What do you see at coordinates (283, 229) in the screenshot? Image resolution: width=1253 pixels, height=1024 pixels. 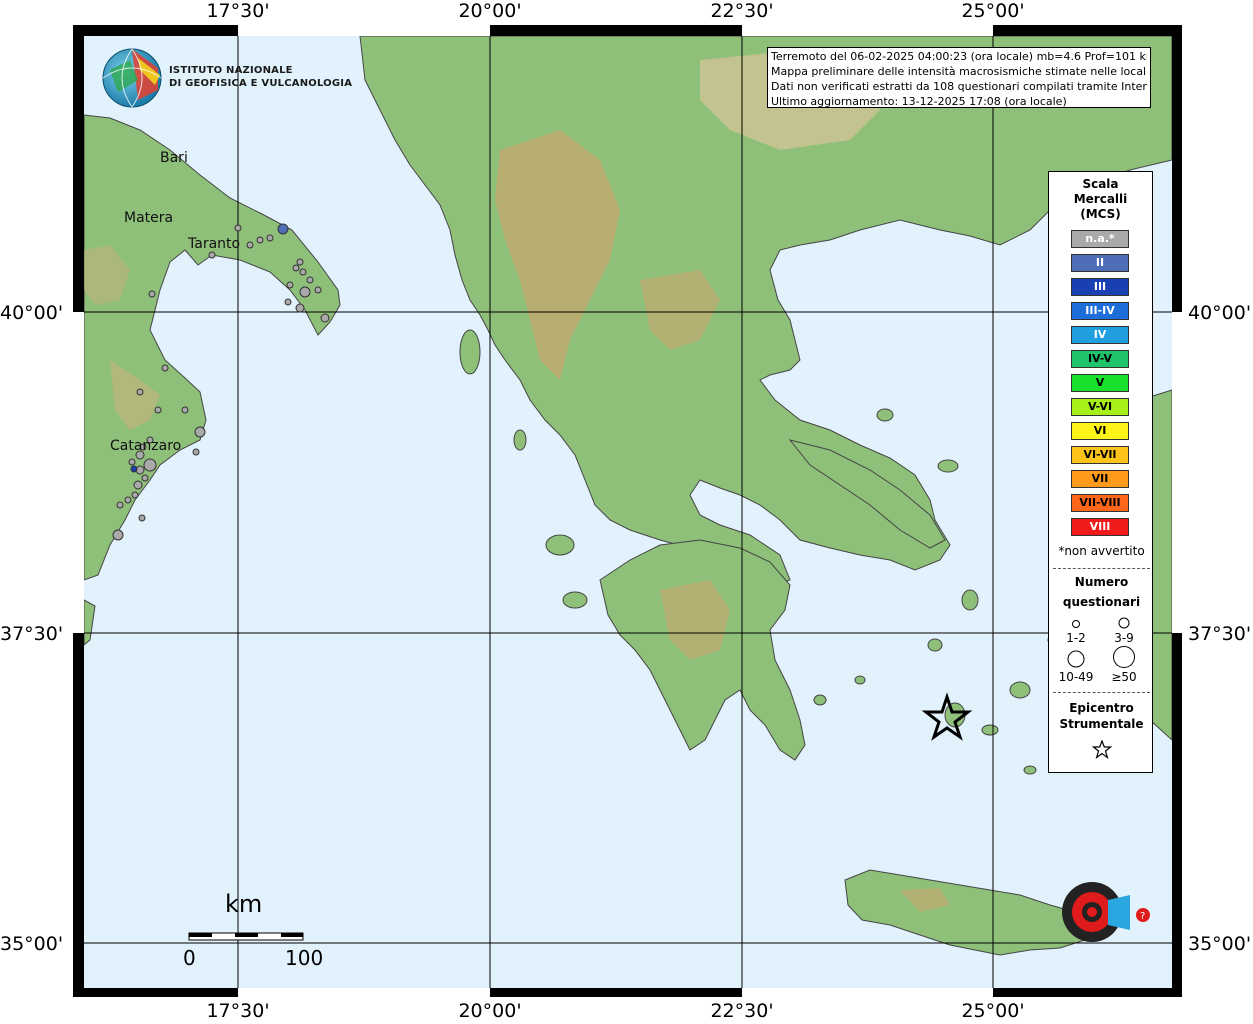 I see `observation-intensity-ii` at bounding box center [283, 229].